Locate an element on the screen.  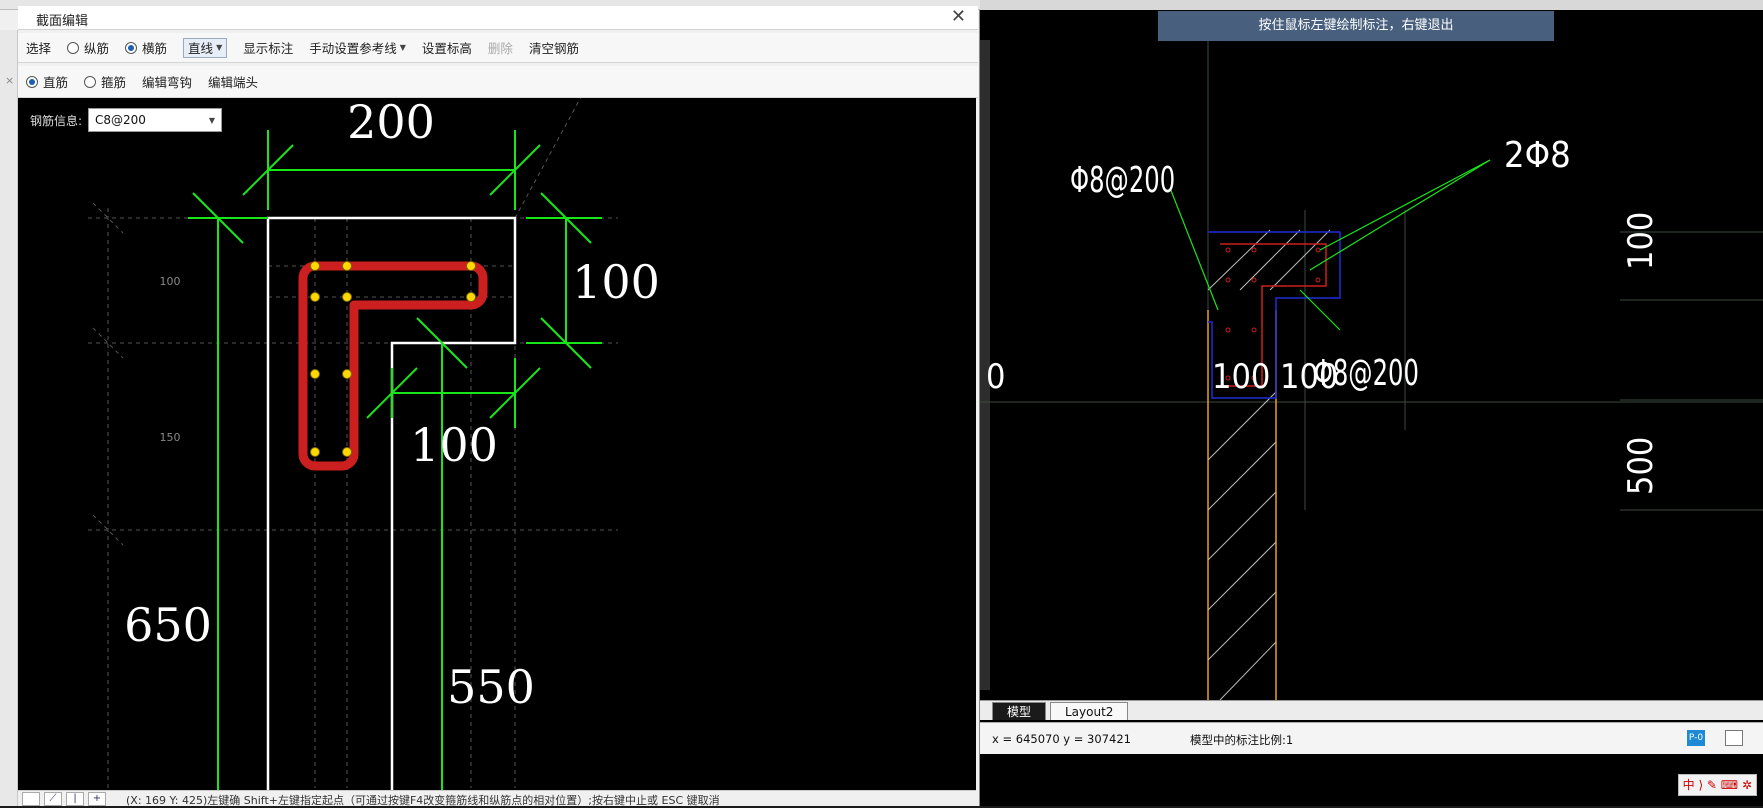
rebar-info-label: 钢筋信息: is located at coordinates (56, 121).